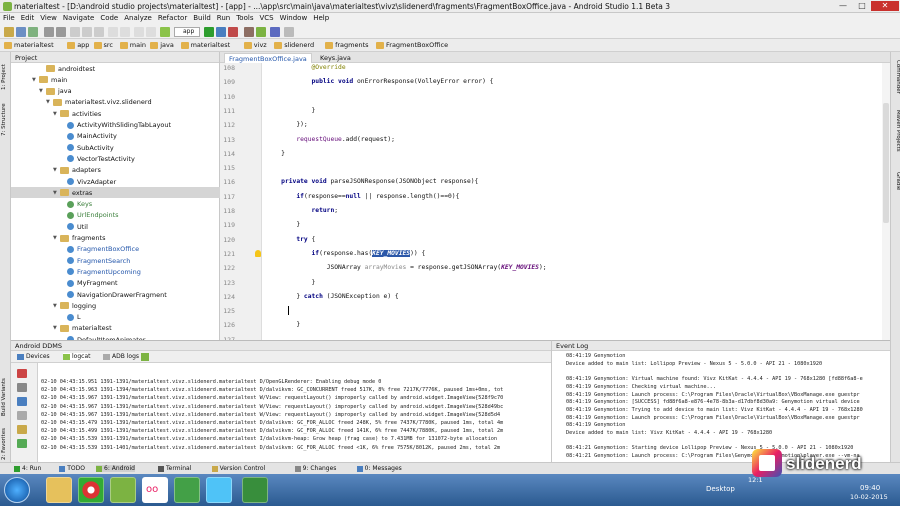 The height and width of the screenshot is (506, 900). Describe the element at coordinates (244, 18) in the screenshot. I see `menu-tools: Tools` at that location.